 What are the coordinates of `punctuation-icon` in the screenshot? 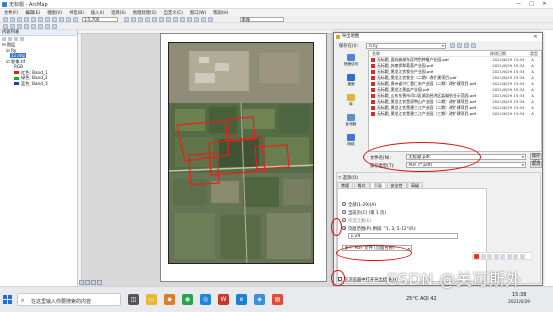 It's located at (489, 256).